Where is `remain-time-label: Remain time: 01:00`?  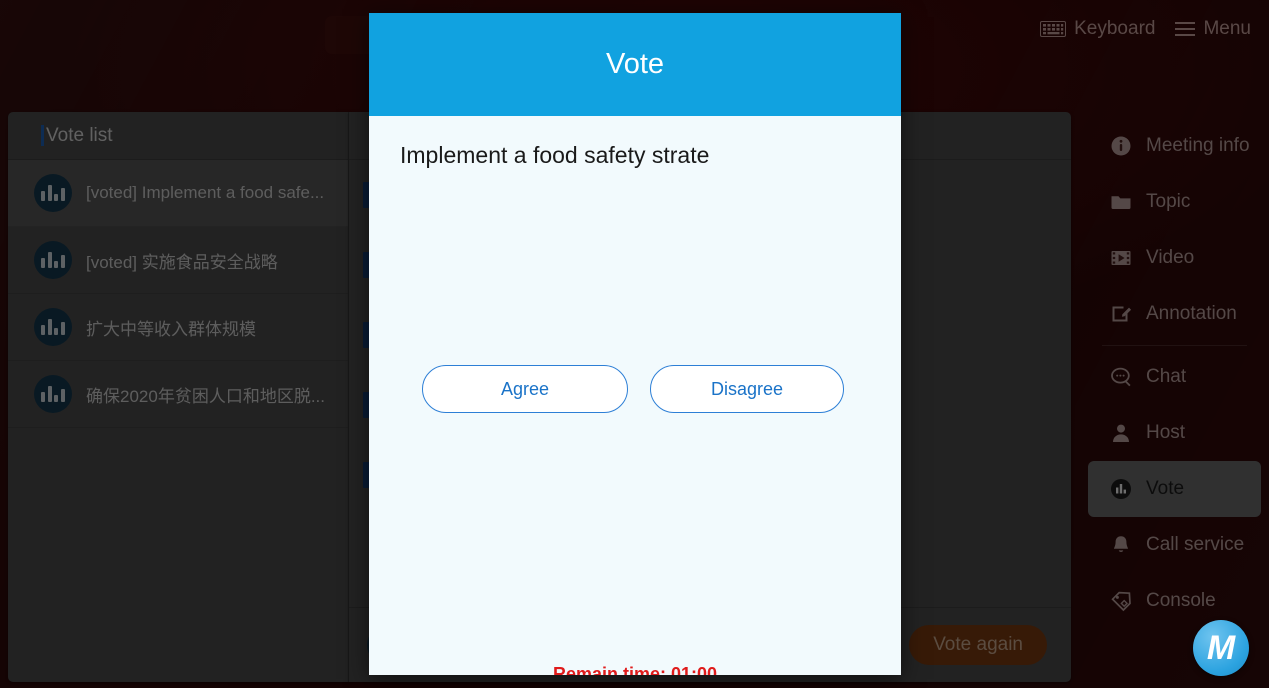
remain-time-label: Remain time: 01:00 is located at coordinates (635, 669).